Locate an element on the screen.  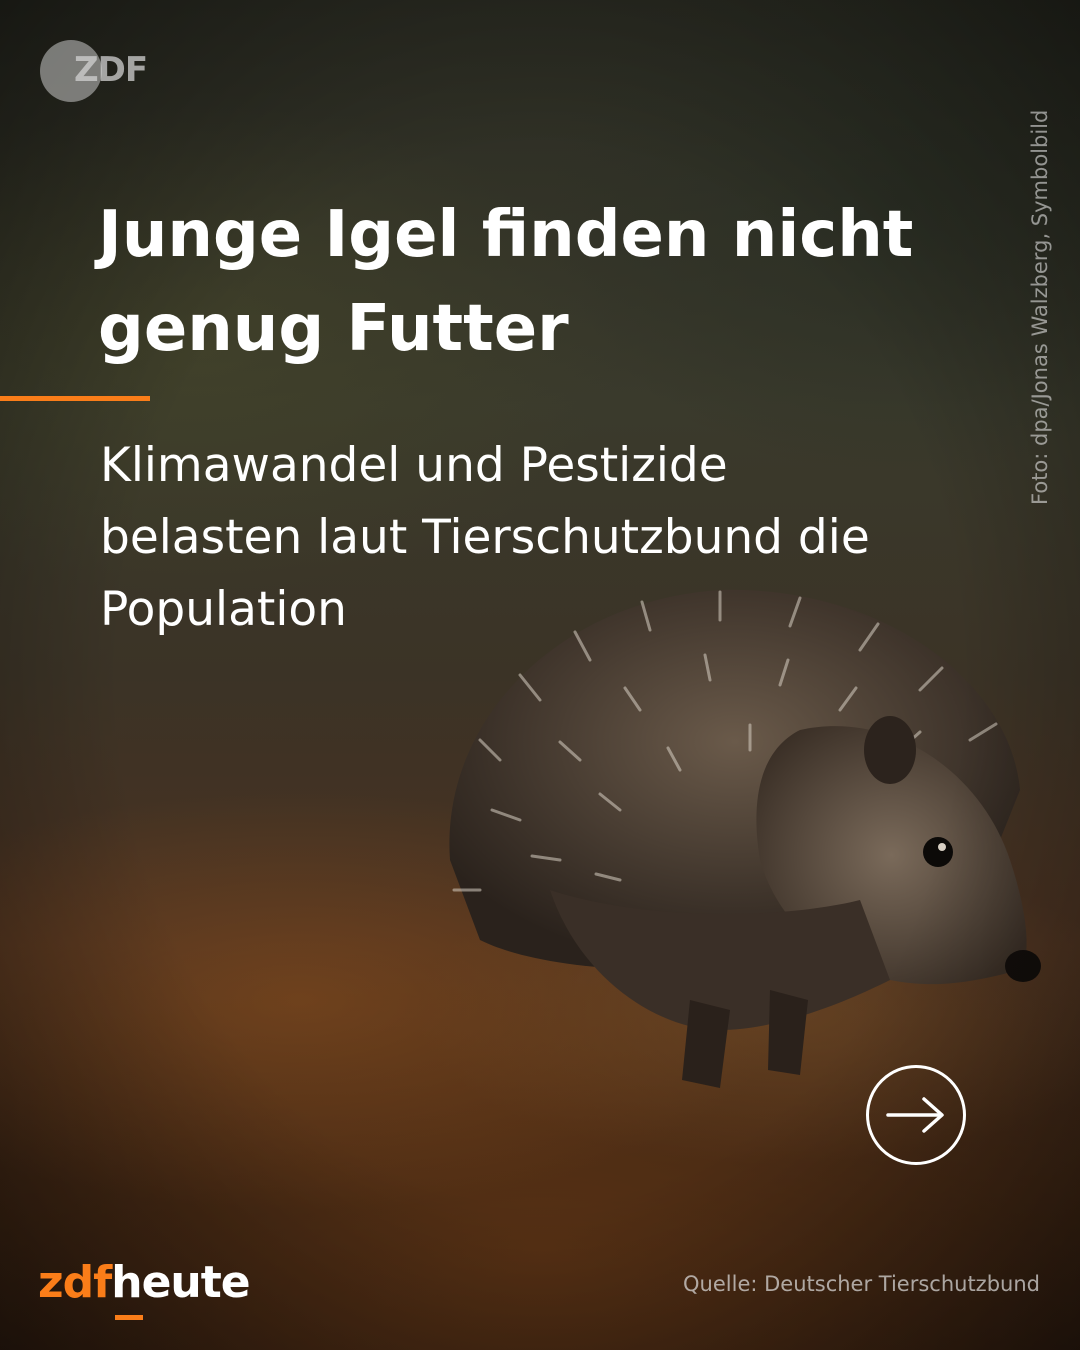
zdfheute-logo-suffix: heute is located at coordinates (180, 1282).